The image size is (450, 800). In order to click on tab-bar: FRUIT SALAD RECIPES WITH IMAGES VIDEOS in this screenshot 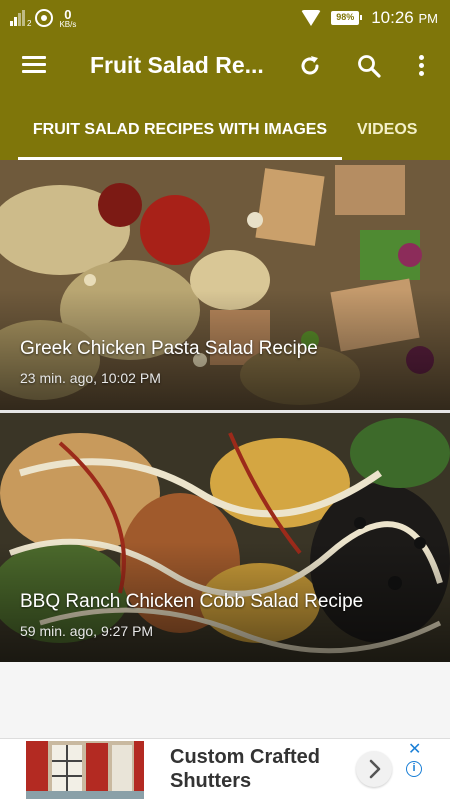, I will do `click(225, 128)`.